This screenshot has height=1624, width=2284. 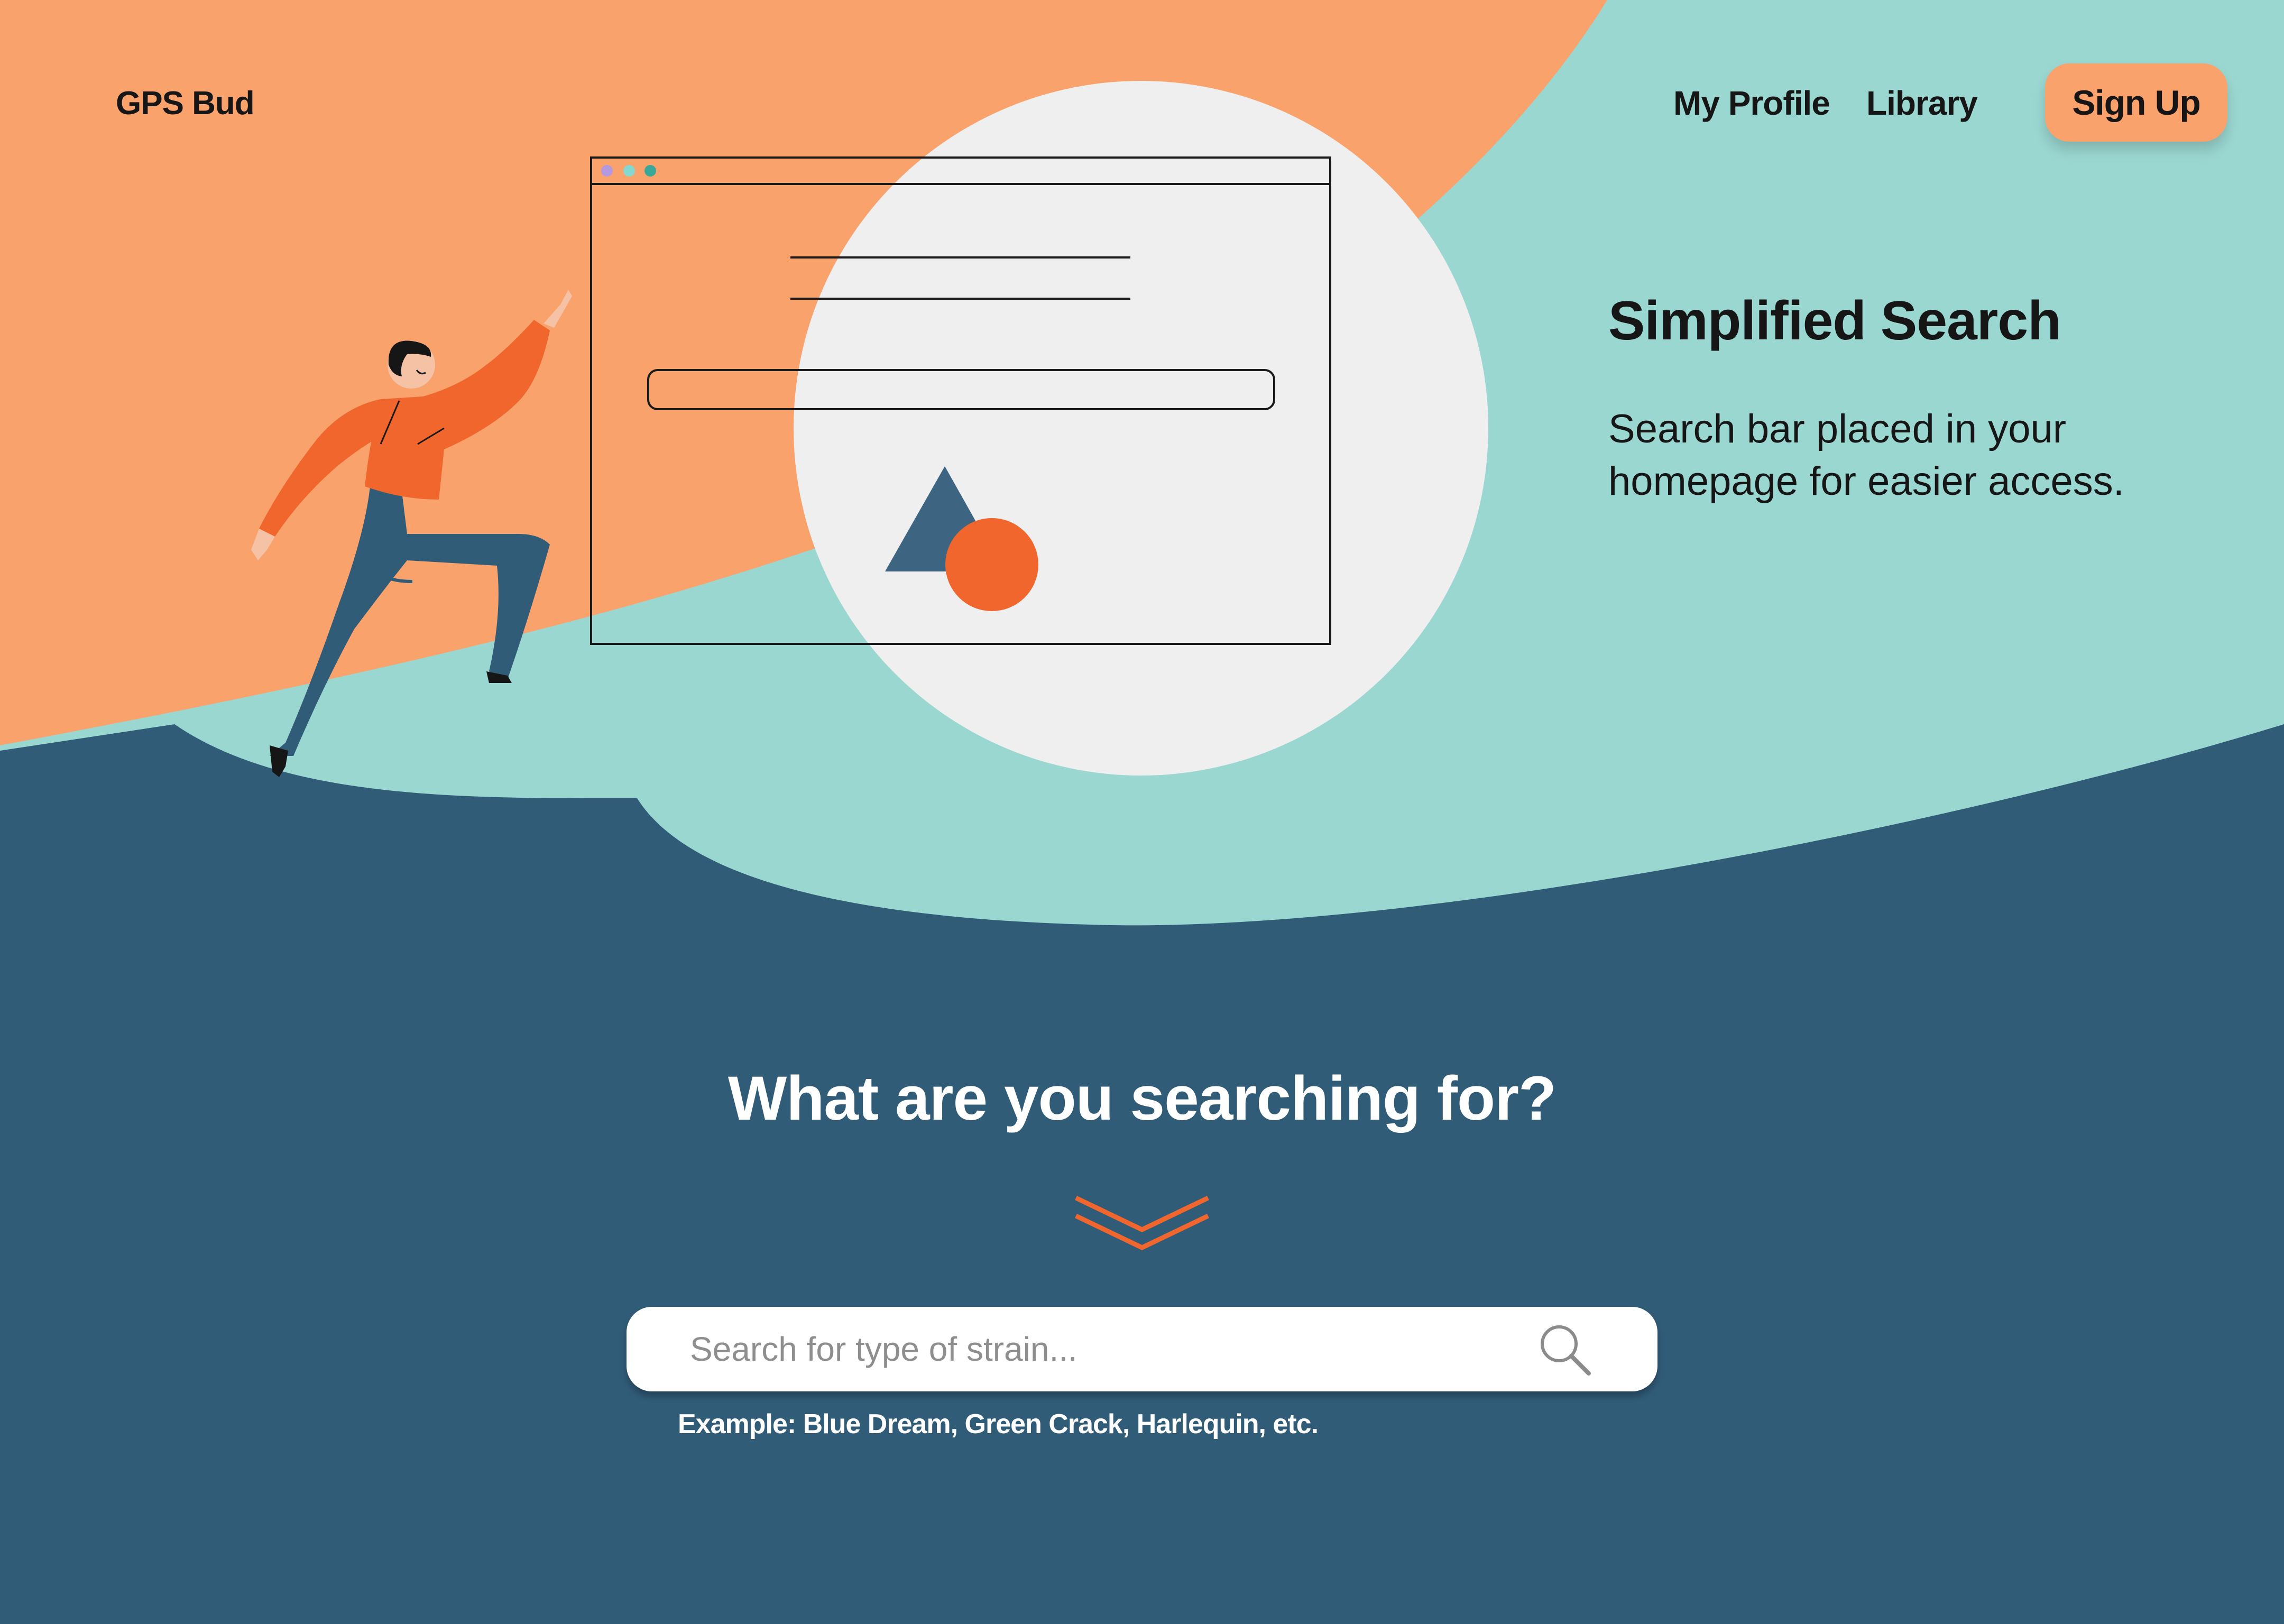 I want to click on window-dot-mint, so click(x=629, y=171).